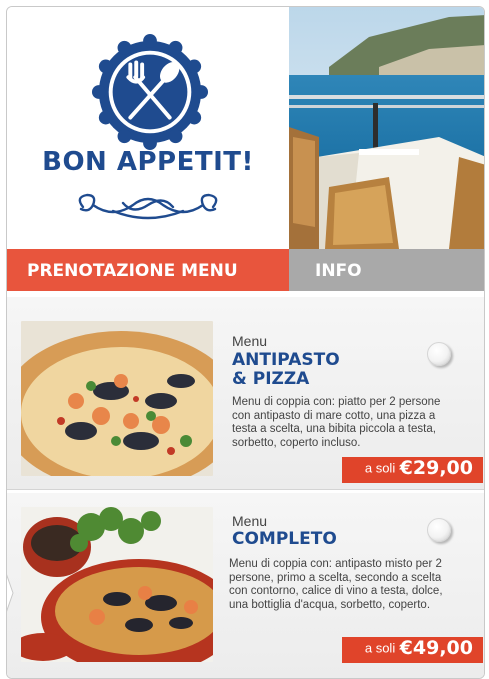 The width and height of the screenshot is (489, 679). Describe the element at coordinates (148, 162) in the screenshot. I see `brand-title: BON APPETIT!` at that location.